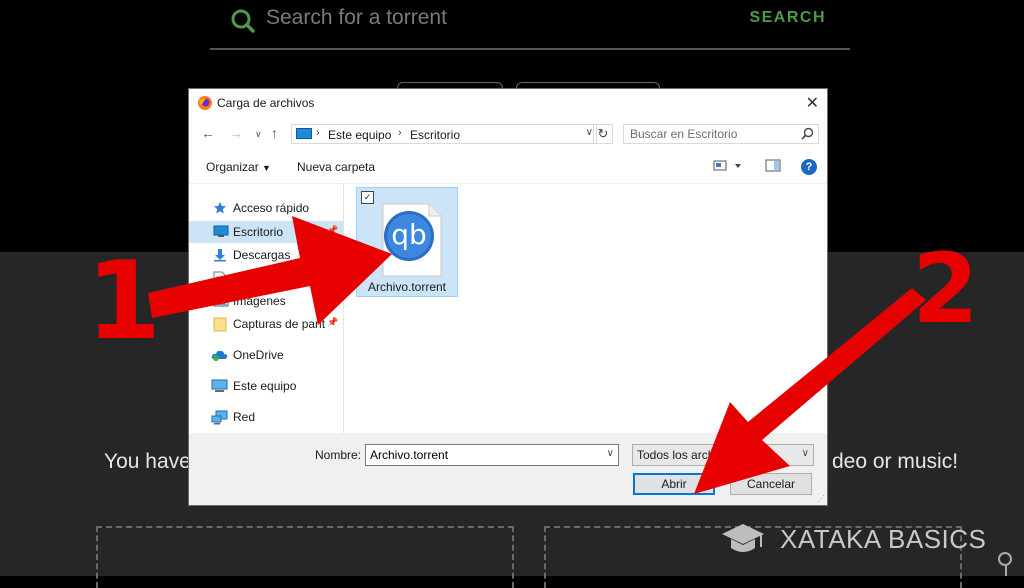 This screenshot has height=588, width=1024. What do you see at coordinates (205, 104) in the screenshot?
I see `firefox-icon` at bounding box center [205, 104].